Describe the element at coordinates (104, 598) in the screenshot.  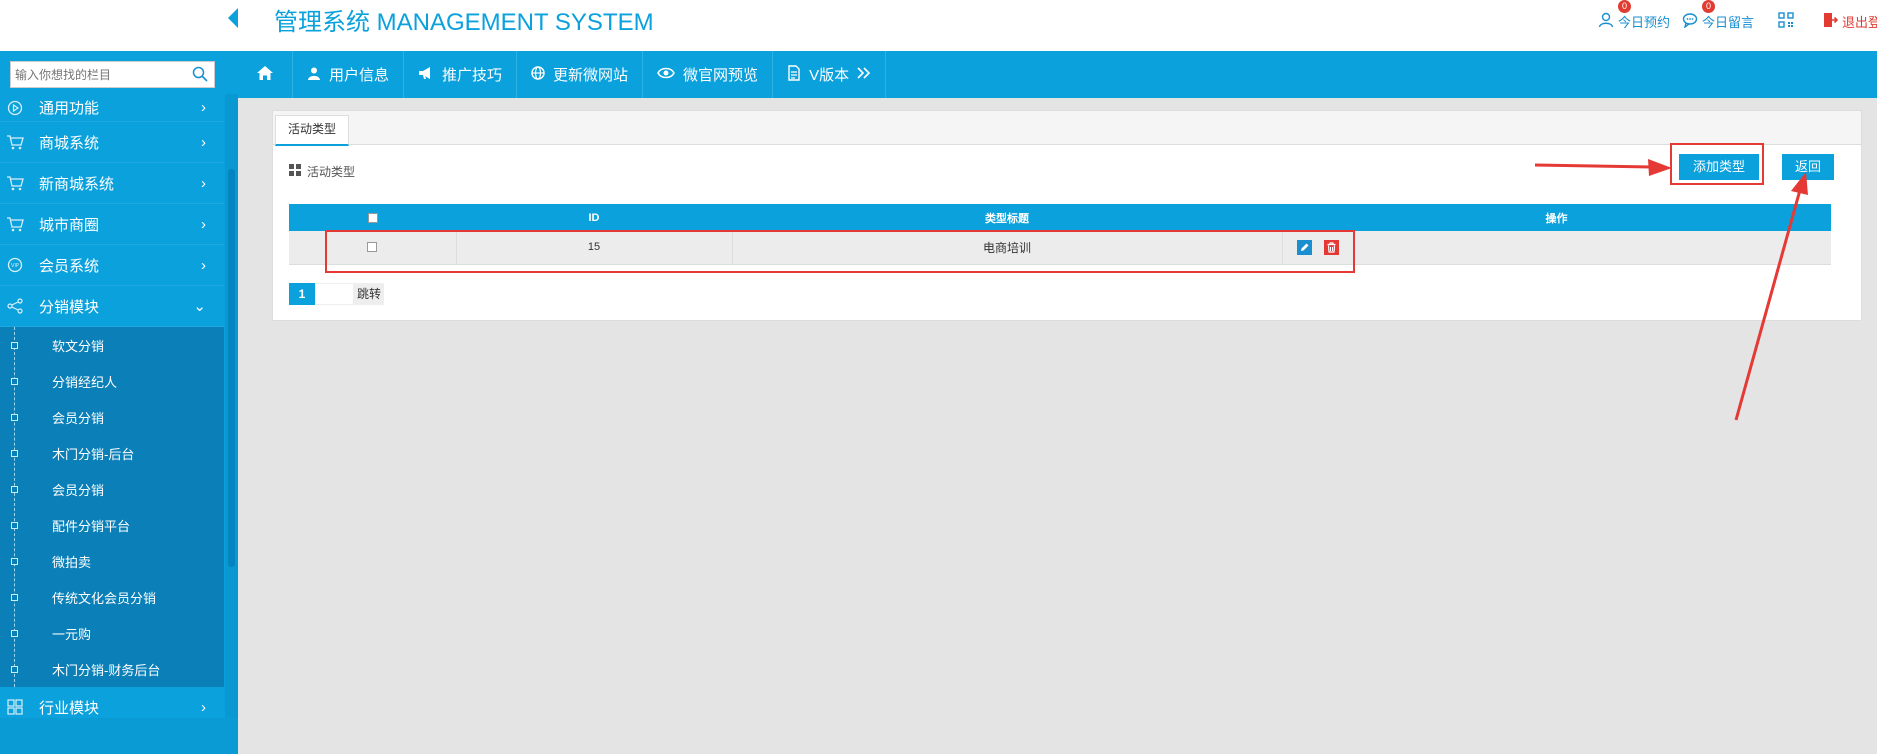
I see `submenu-item-label: 传统文化会员分销` at that location.